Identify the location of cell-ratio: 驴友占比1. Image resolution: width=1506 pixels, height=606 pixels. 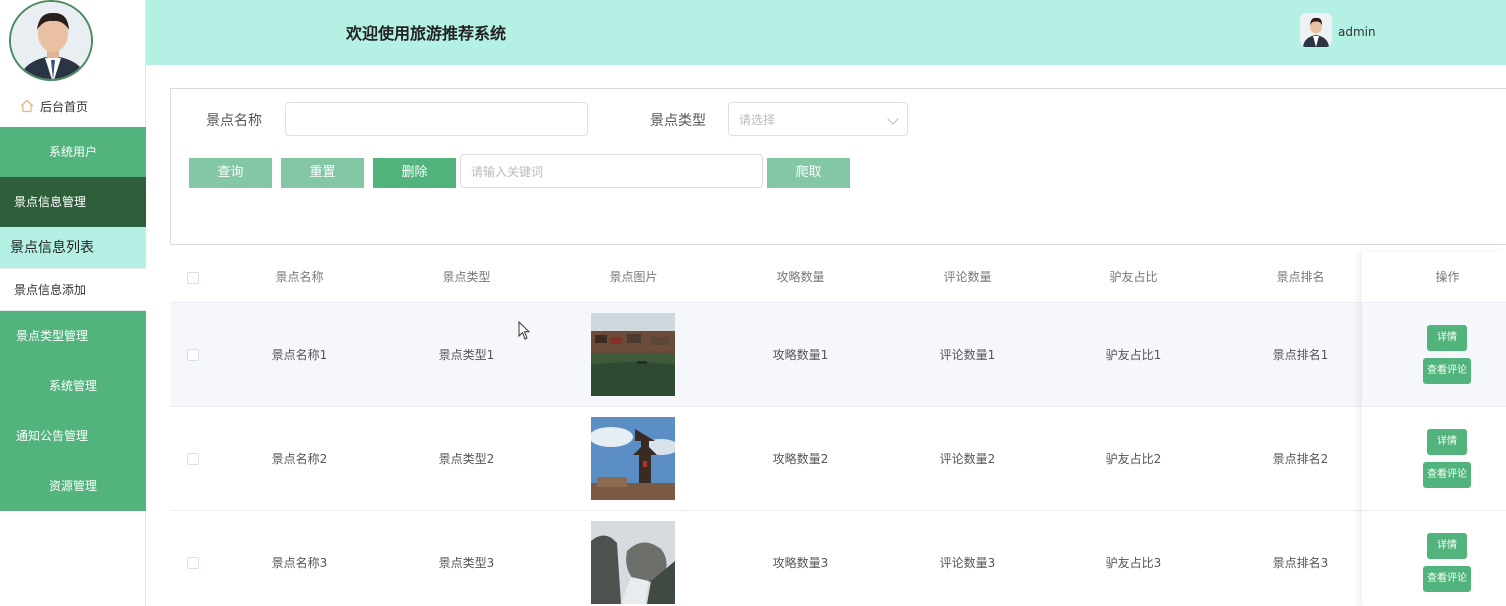
(1133, 355).